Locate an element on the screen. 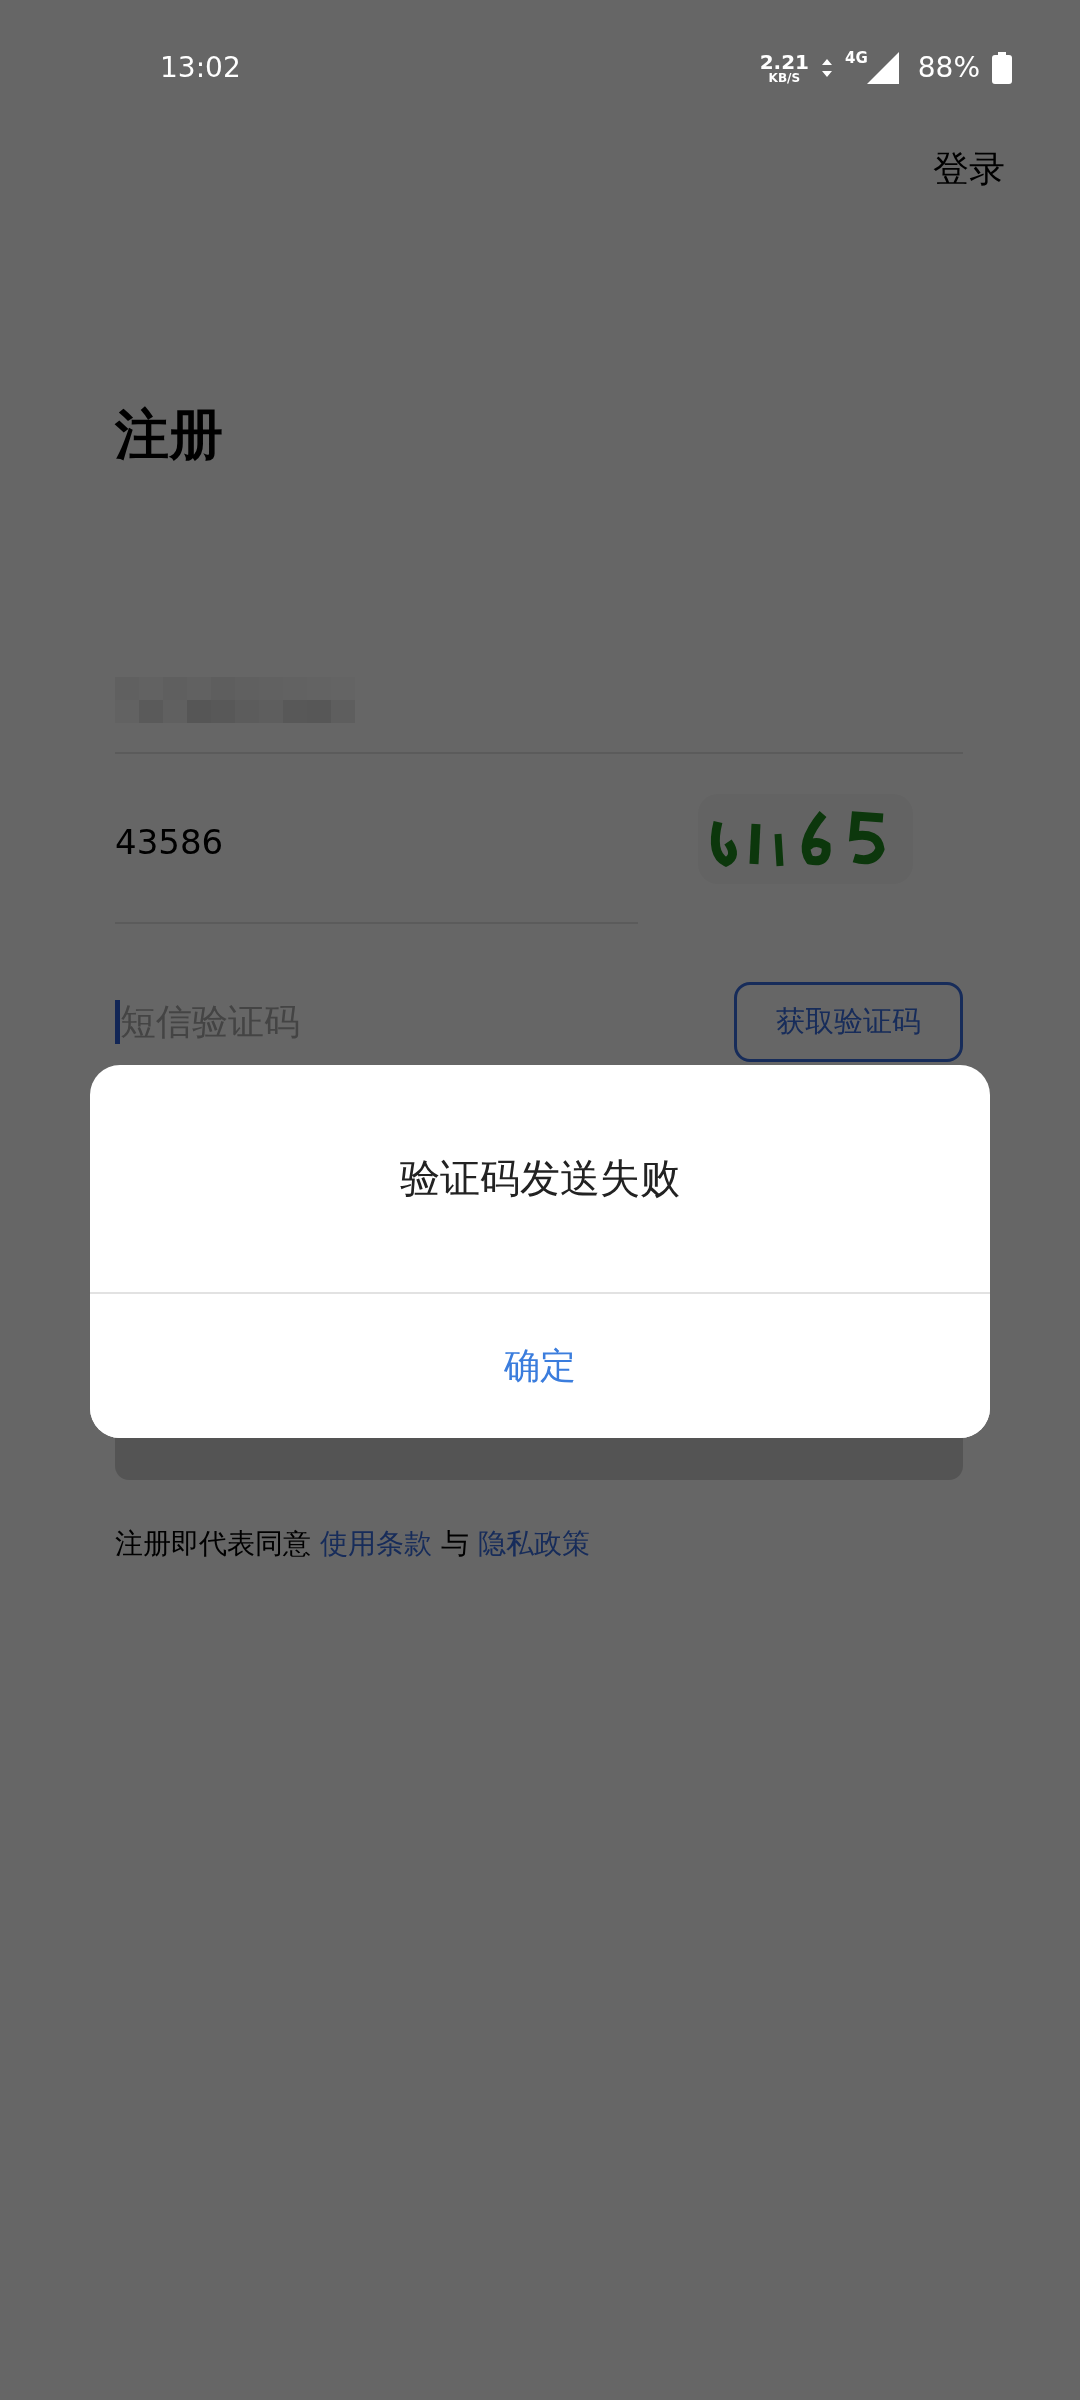 The height and width of the screenshot is (2400, 1080). battery-percent: 88% is located at coordinates (948, 67).